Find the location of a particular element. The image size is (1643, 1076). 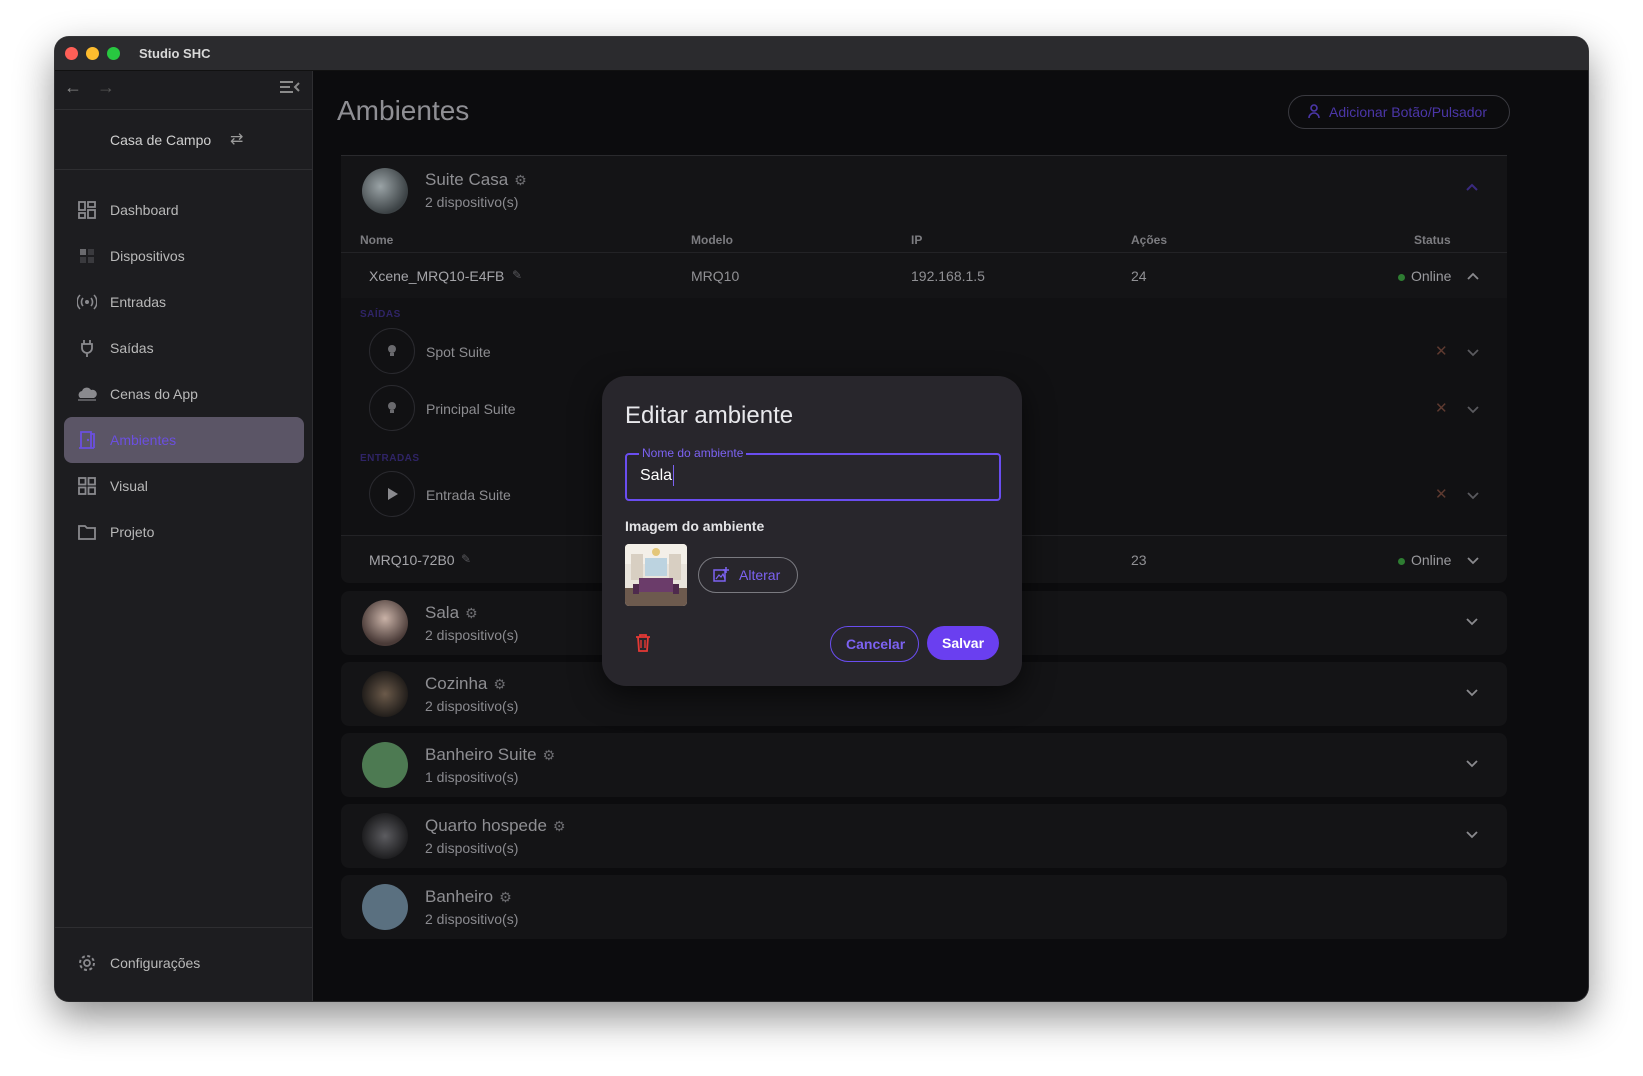

save-label: Salvar is located at coordinates (963, 643).